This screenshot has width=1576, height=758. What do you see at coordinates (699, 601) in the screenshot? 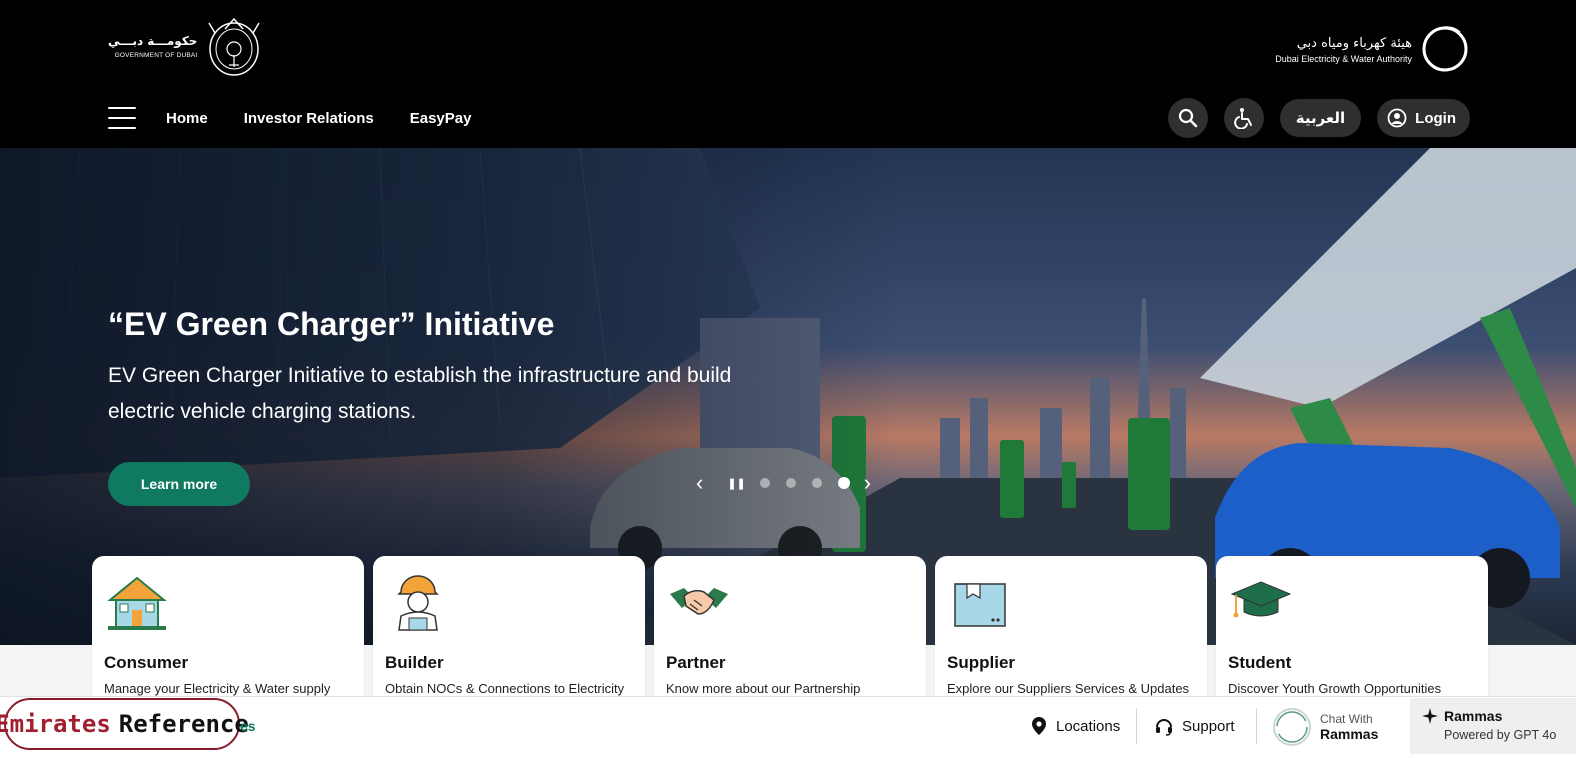
I see `handshake-icon` at bounding box center [699, 601].